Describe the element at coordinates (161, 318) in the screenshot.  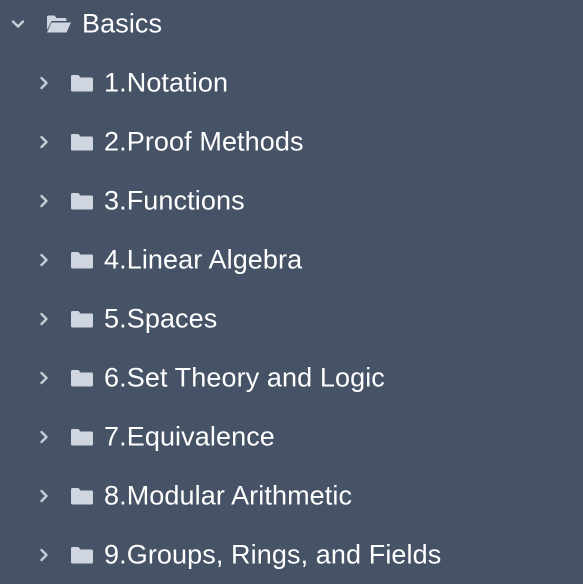
I see `tree-item-label: 5.Spaces` at that location.